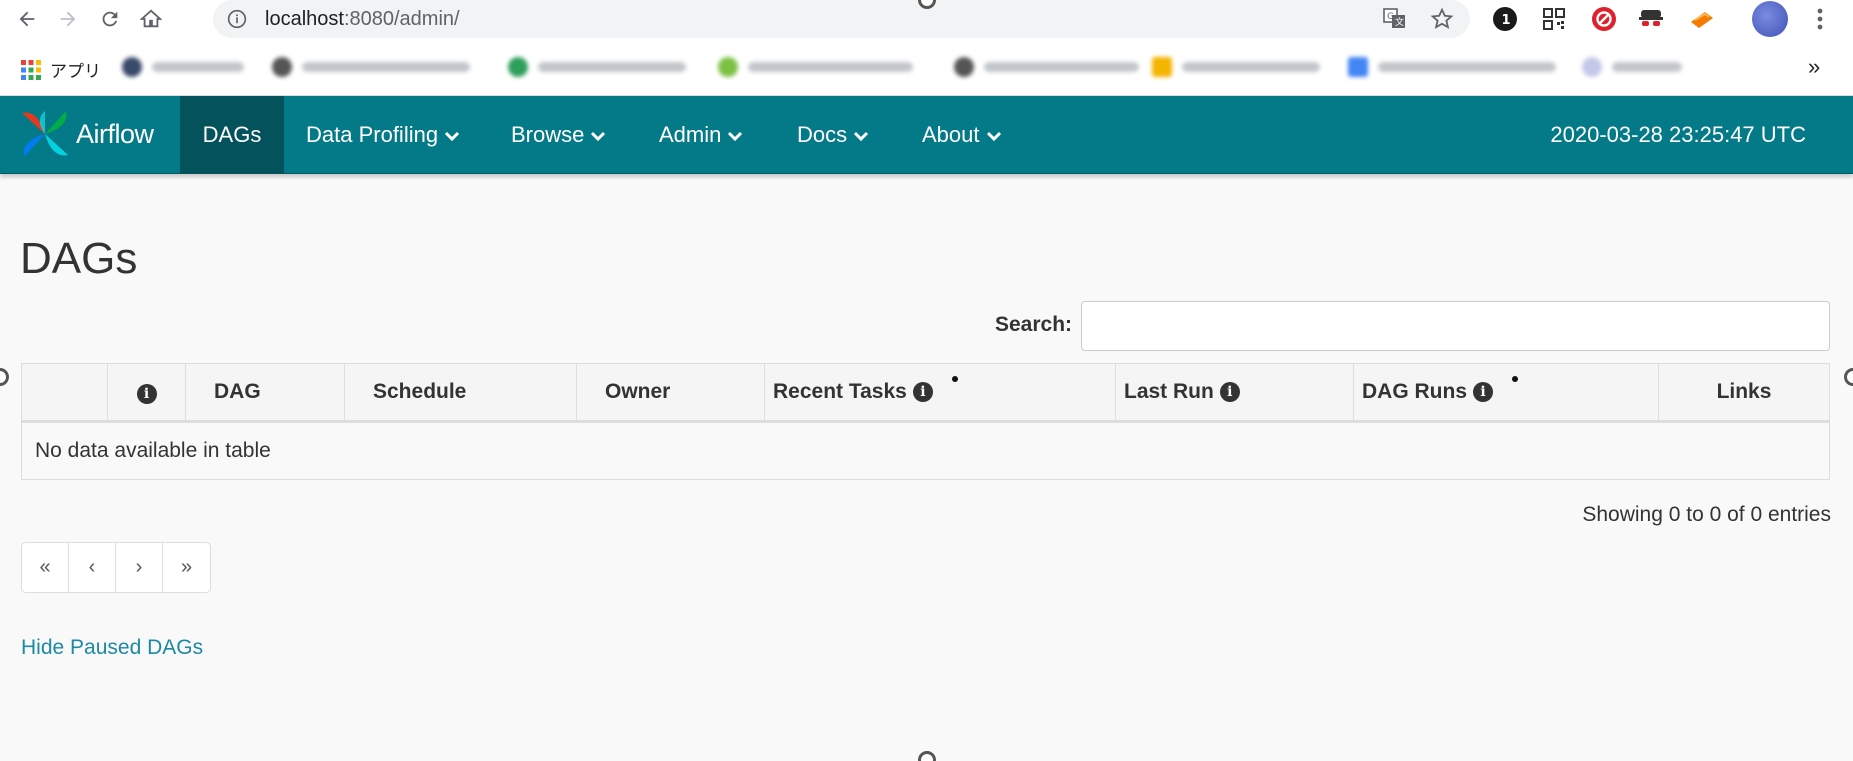  I want to click on bookmarks-bar: アプリ », so click(926, 67).